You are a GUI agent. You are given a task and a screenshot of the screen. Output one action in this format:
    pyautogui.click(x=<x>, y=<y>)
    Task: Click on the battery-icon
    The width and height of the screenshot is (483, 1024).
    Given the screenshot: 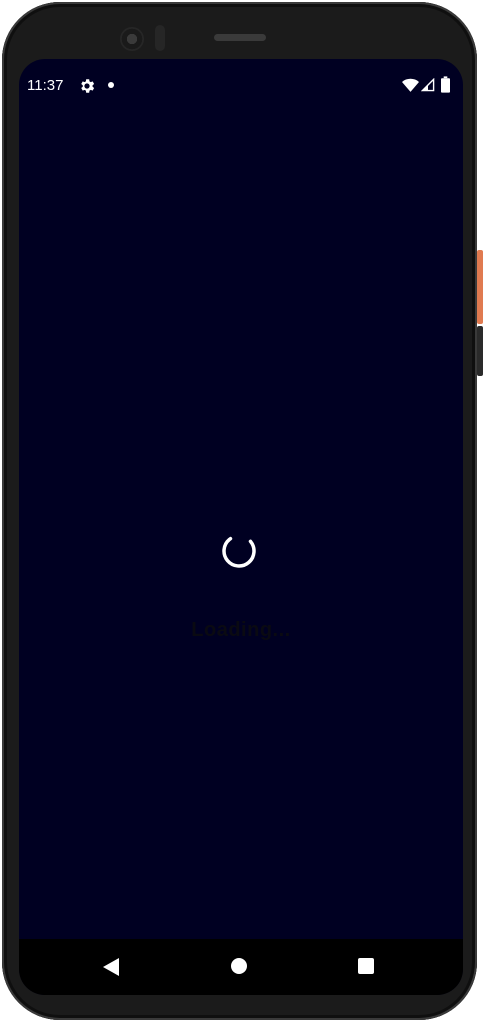 What is the action you would take?
    pyautogui.click(x=445, y=84)
    